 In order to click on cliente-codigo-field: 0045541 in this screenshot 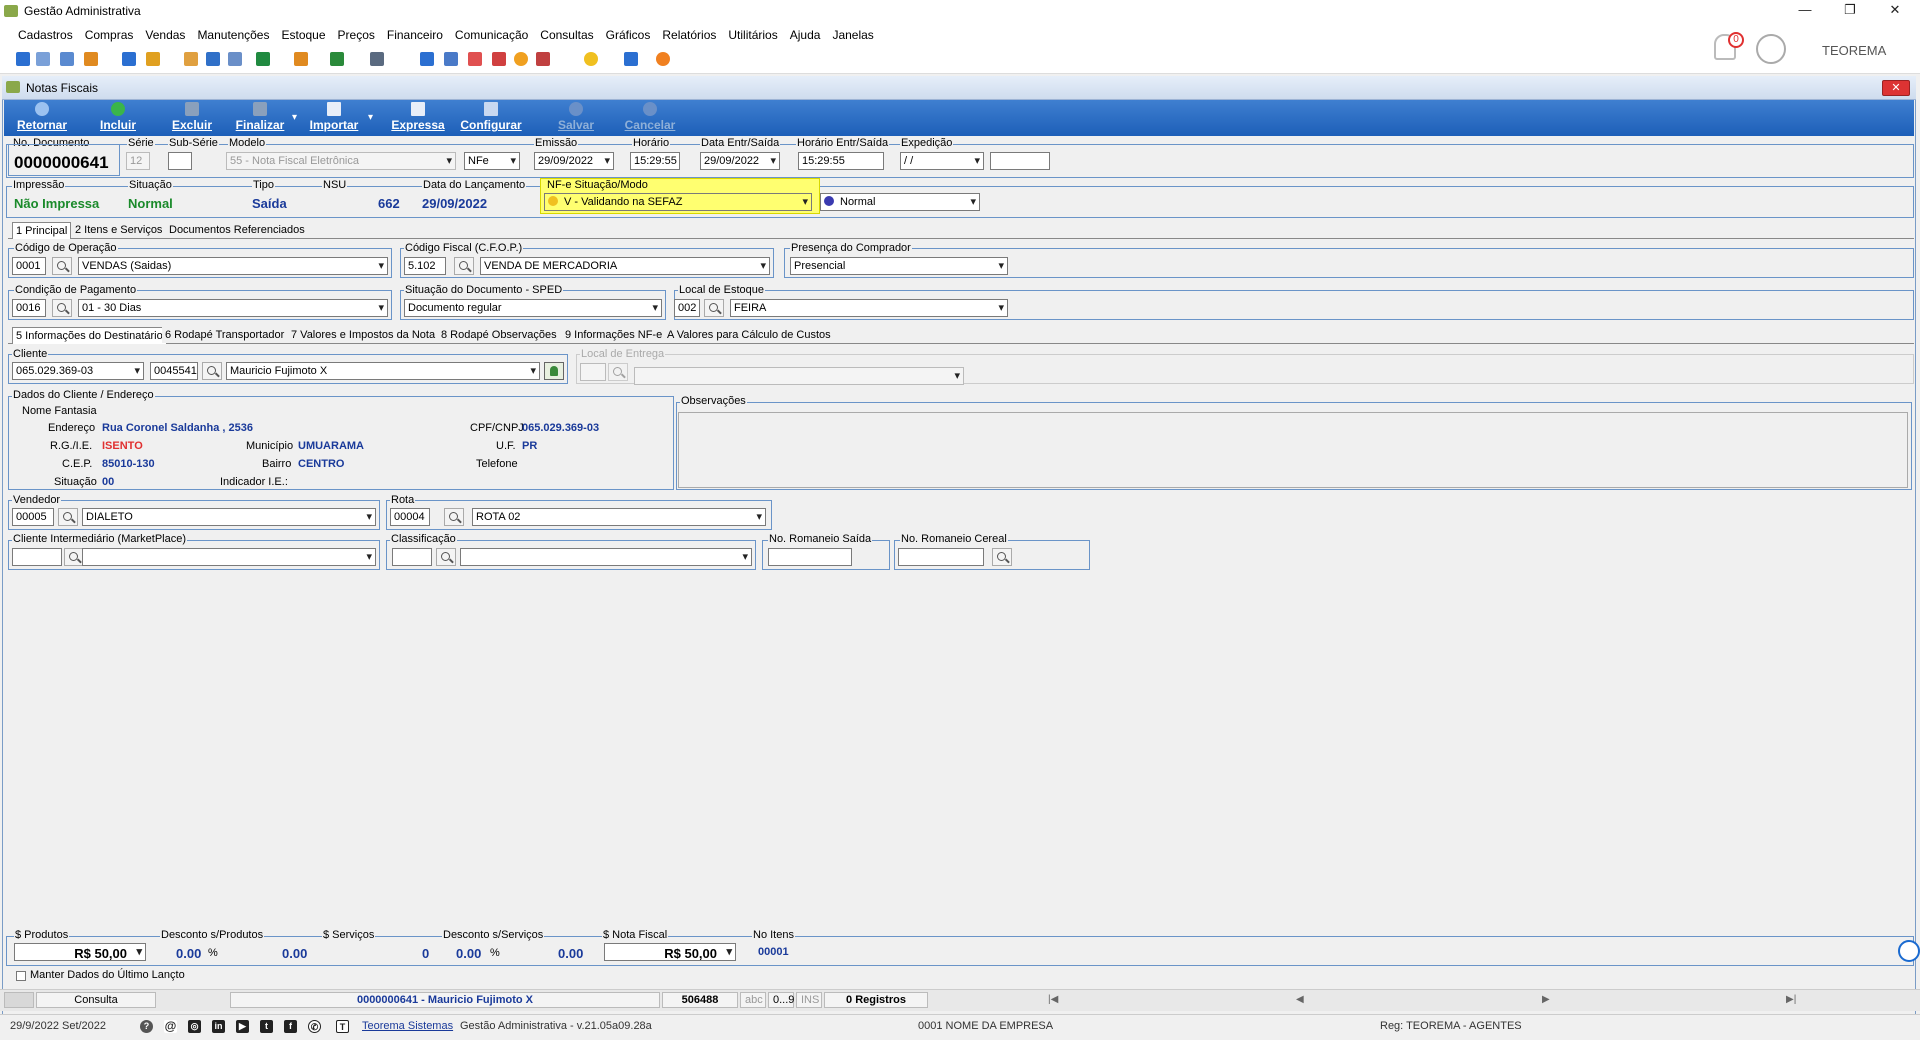, I will do `click(174, 371)`.